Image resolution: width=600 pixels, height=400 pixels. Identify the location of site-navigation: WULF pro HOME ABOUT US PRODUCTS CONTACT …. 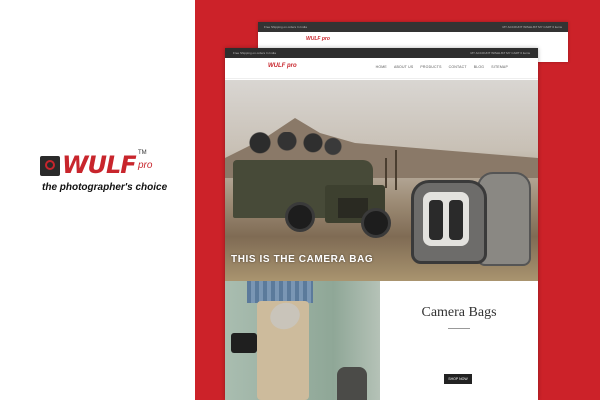
(381, 68).